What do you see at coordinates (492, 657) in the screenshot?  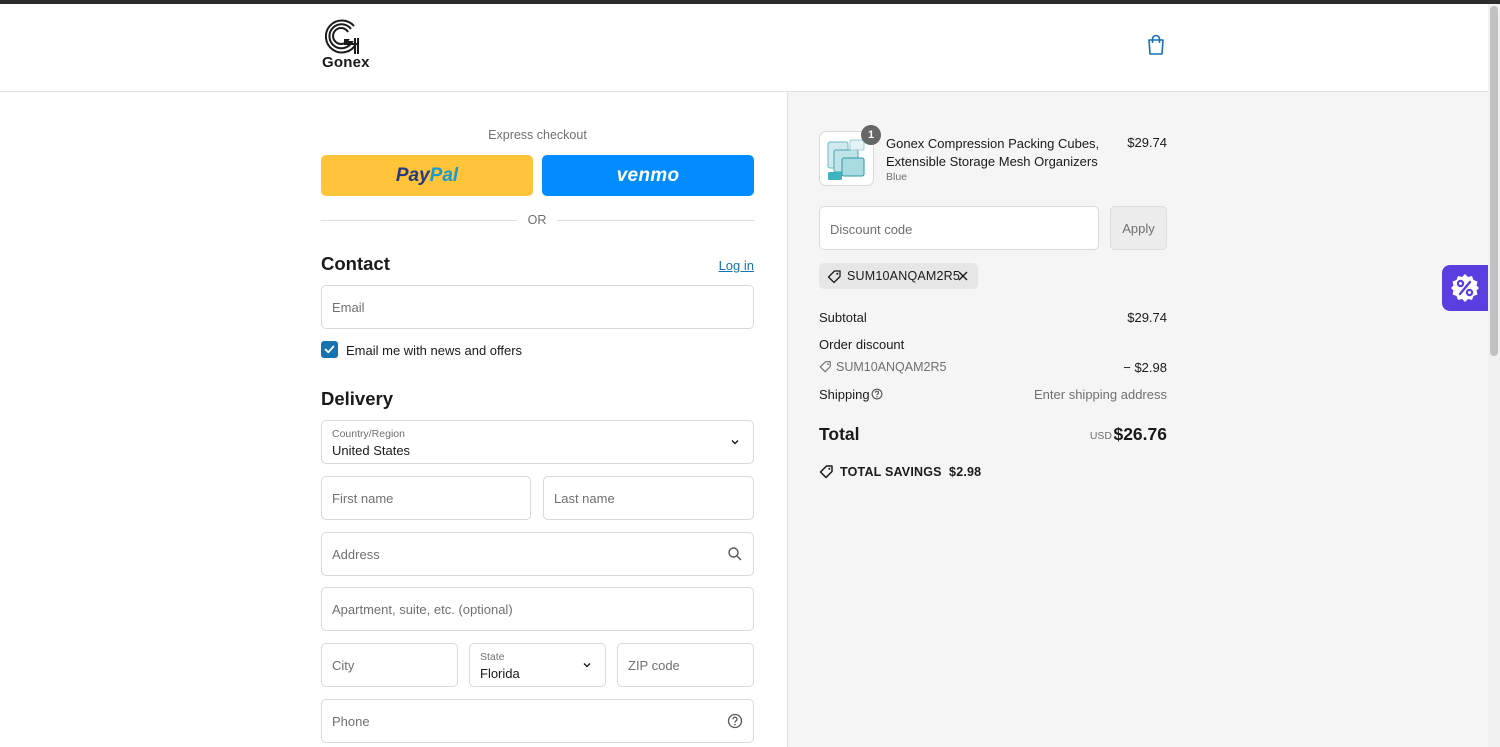 I see `state-label: State` at bounding box center [492, 657].